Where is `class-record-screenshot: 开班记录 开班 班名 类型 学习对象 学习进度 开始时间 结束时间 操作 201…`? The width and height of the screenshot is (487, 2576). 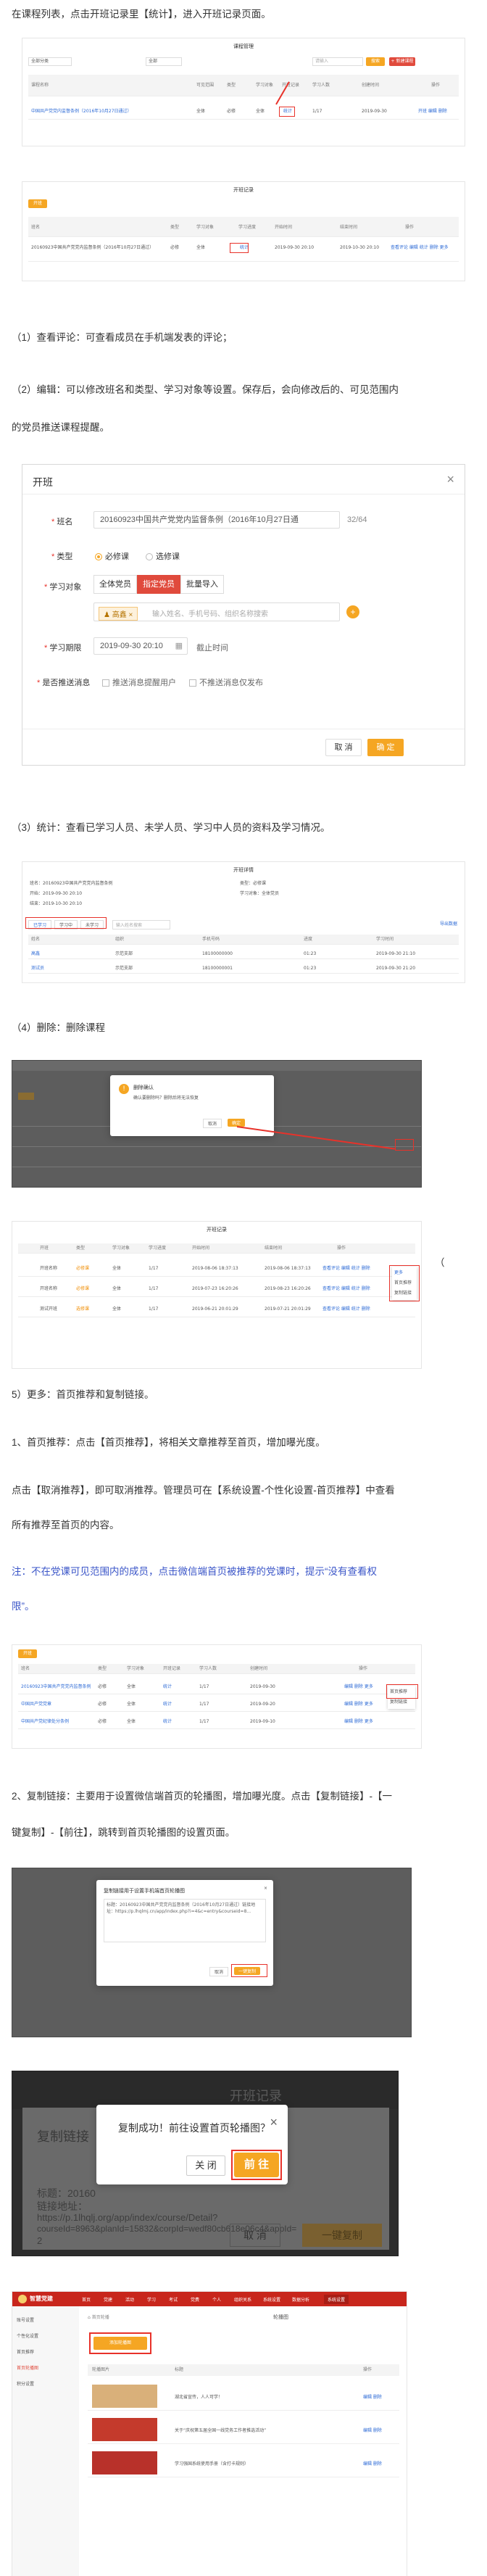 class-record-screenshot: 开班记录 开班 班名 类型 学习对象 学习进度 开始时间 结束时间 操作 201… is located at coordinates (243, 231).